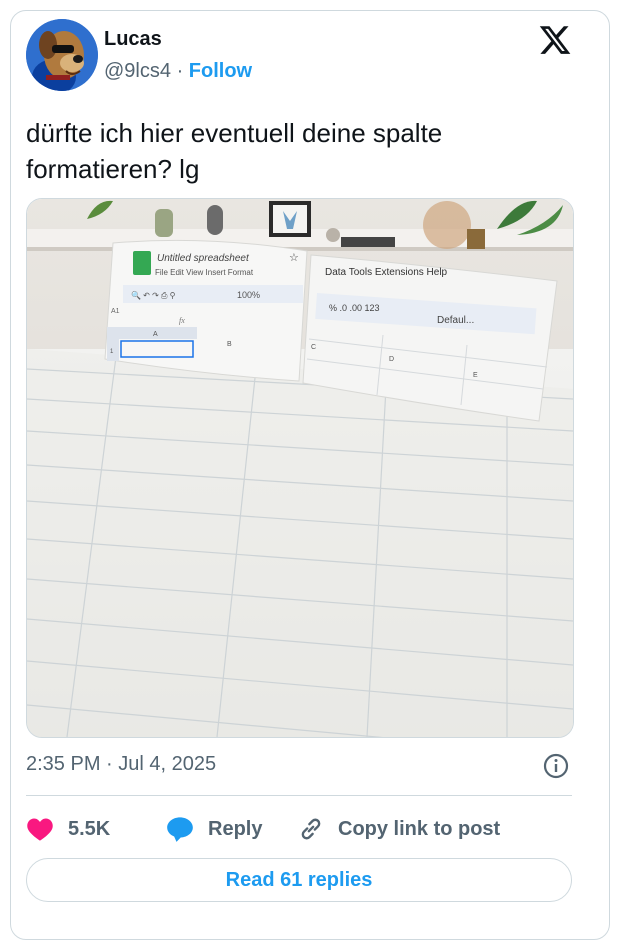 The image size is (620, 950). Describe the element at coordinates (63, 764) in the screenshot. I see `tweet-time: 2:35 PM` at that location.